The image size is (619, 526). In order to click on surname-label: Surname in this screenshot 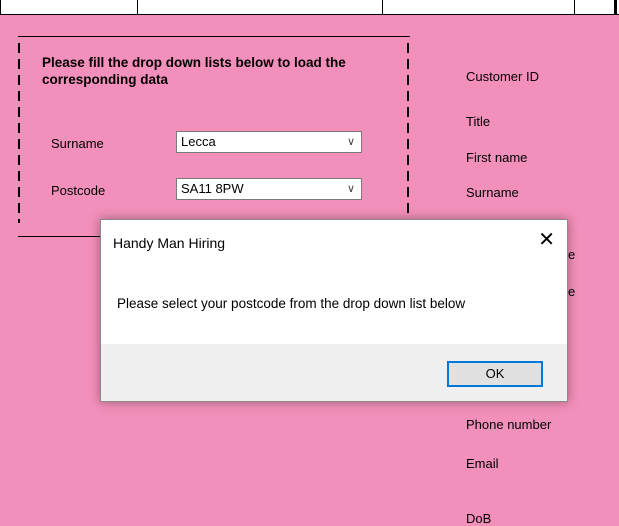, I will do `click(77, 143)`.